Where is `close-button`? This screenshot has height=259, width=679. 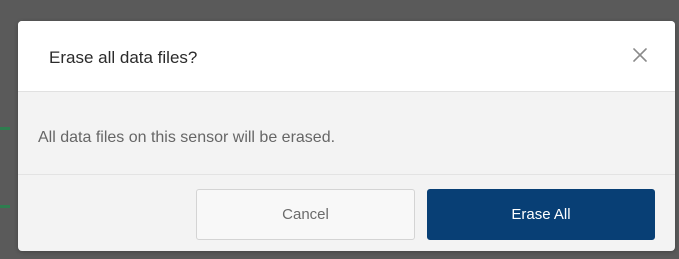
close-button is located at coordinates (640, 55).